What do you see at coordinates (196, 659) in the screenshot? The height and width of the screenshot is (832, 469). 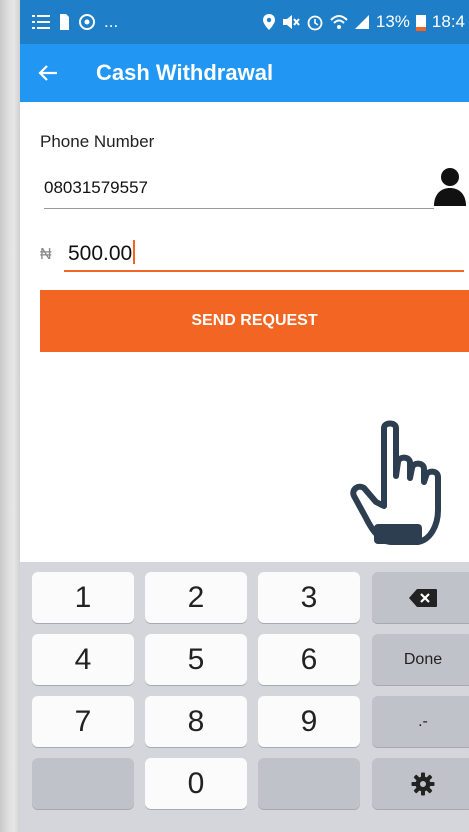 I see `key-5: 5` at bounding box center [196, 659].